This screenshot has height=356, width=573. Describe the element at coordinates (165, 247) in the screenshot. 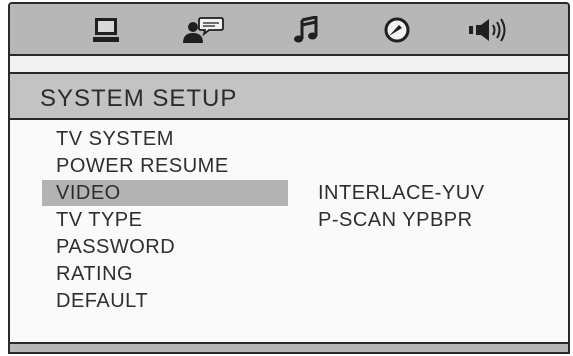

I see `menu-item-password: PASSWORD` at that location.